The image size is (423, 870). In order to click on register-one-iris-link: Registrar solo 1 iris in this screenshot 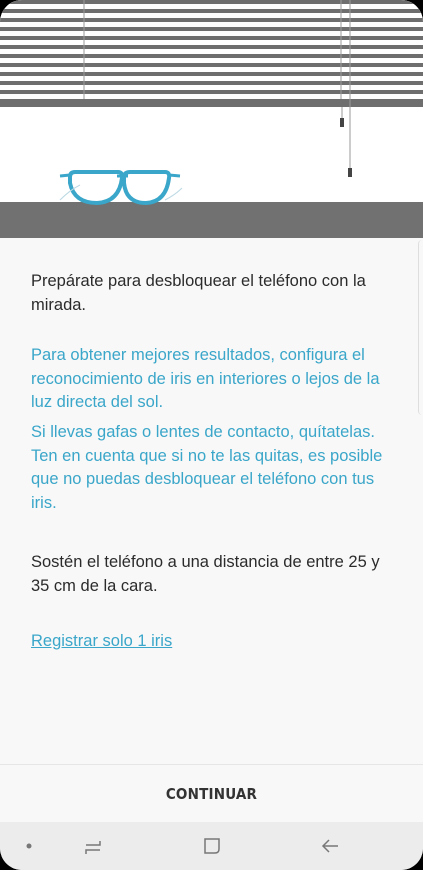, I will do `click(101, 642)`.